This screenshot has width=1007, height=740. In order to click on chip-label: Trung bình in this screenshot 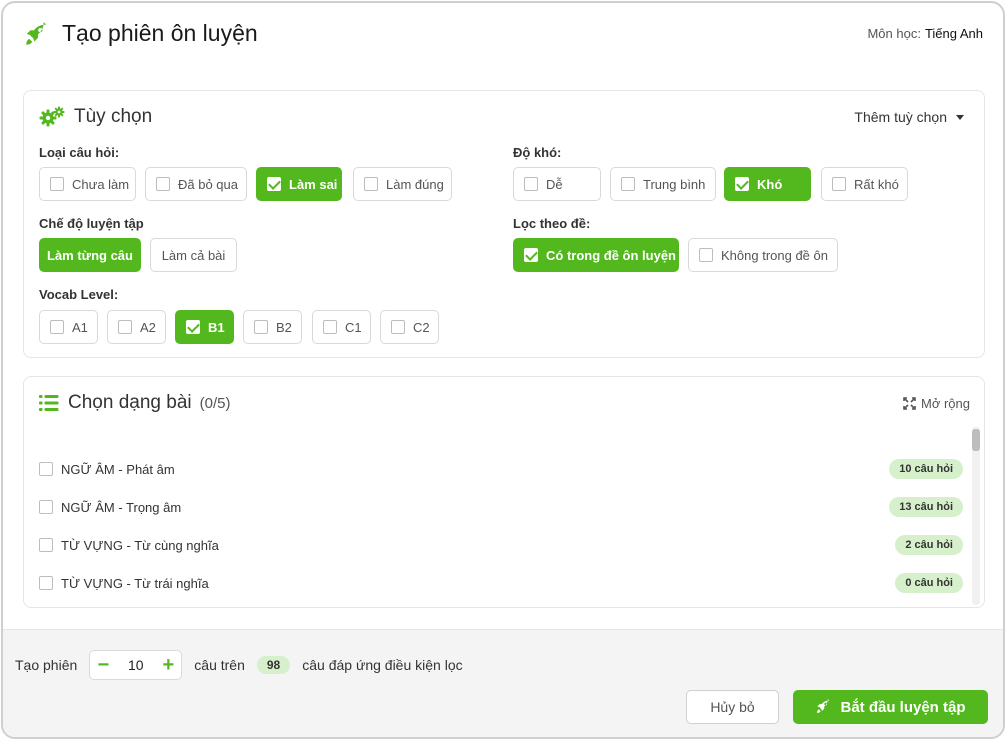, I will do `click(674, 184)`.